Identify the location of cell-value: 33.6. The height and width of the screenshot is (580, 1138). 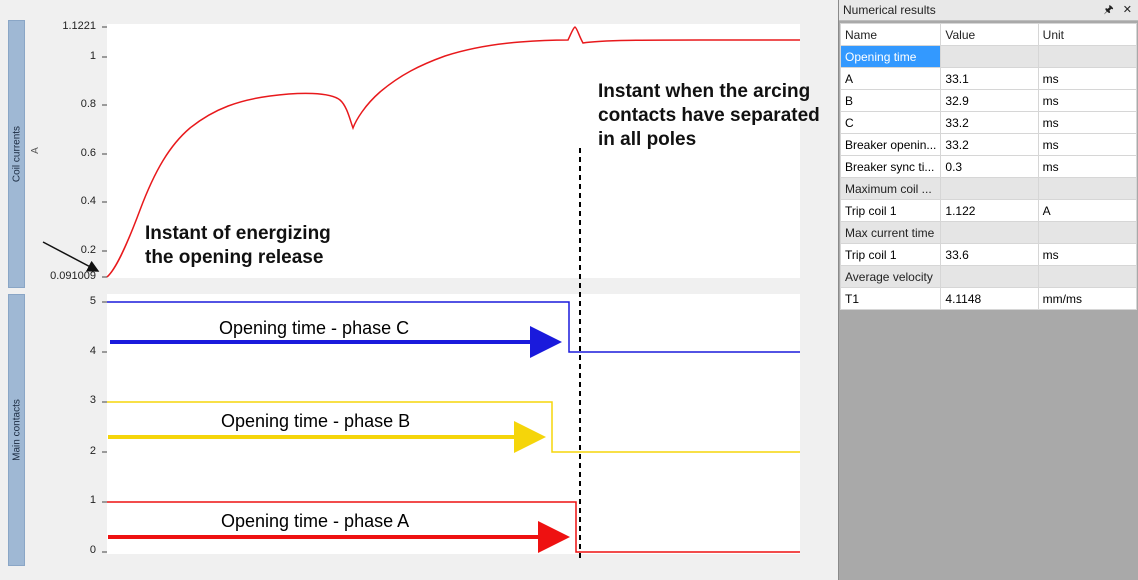
(989, 254).